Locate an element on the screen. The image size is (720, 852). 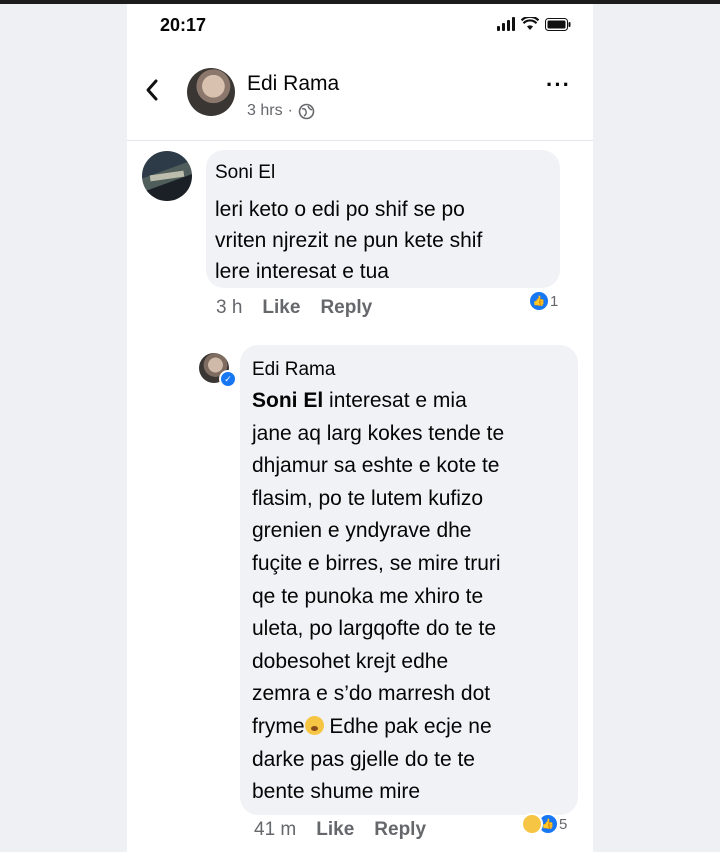
reply-reply-button: Reply is located at coordinates (400, 830).